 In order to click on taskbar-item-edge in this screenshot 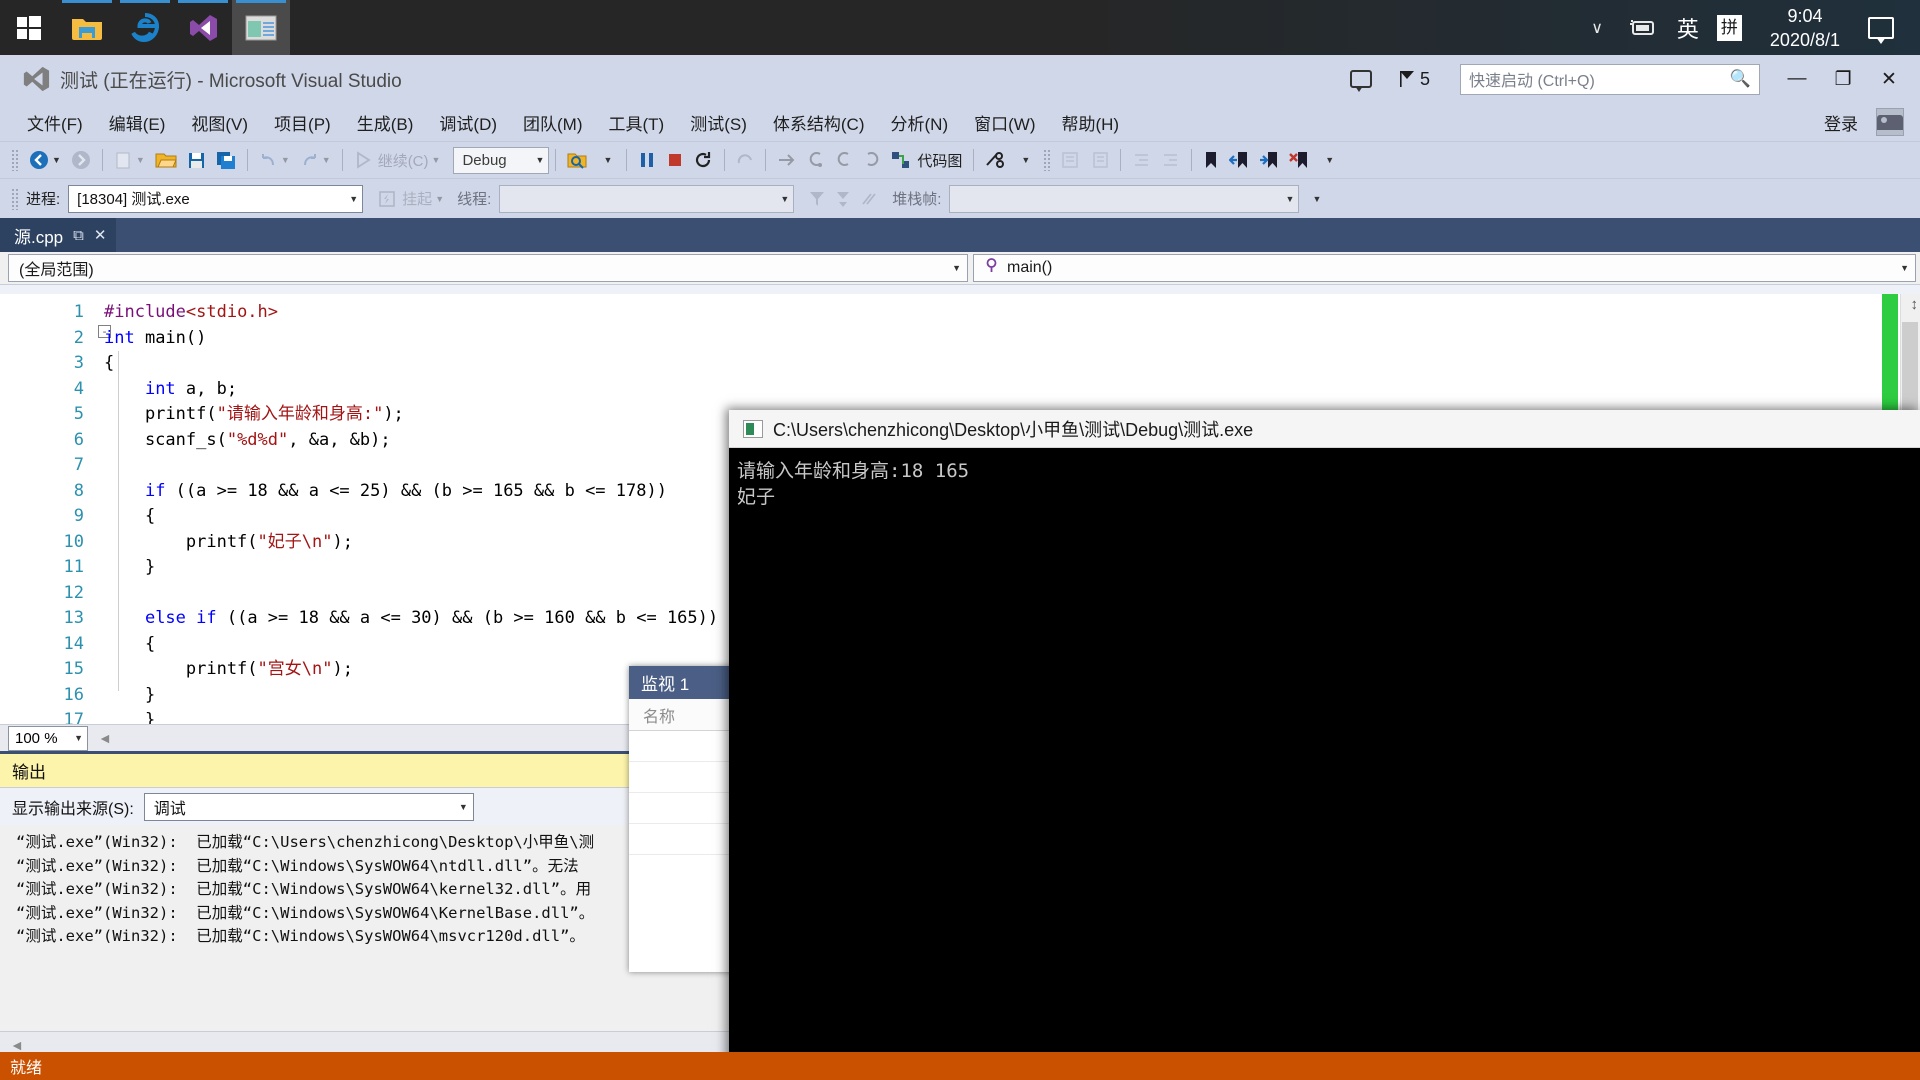, I will do `click(145, 27)`.